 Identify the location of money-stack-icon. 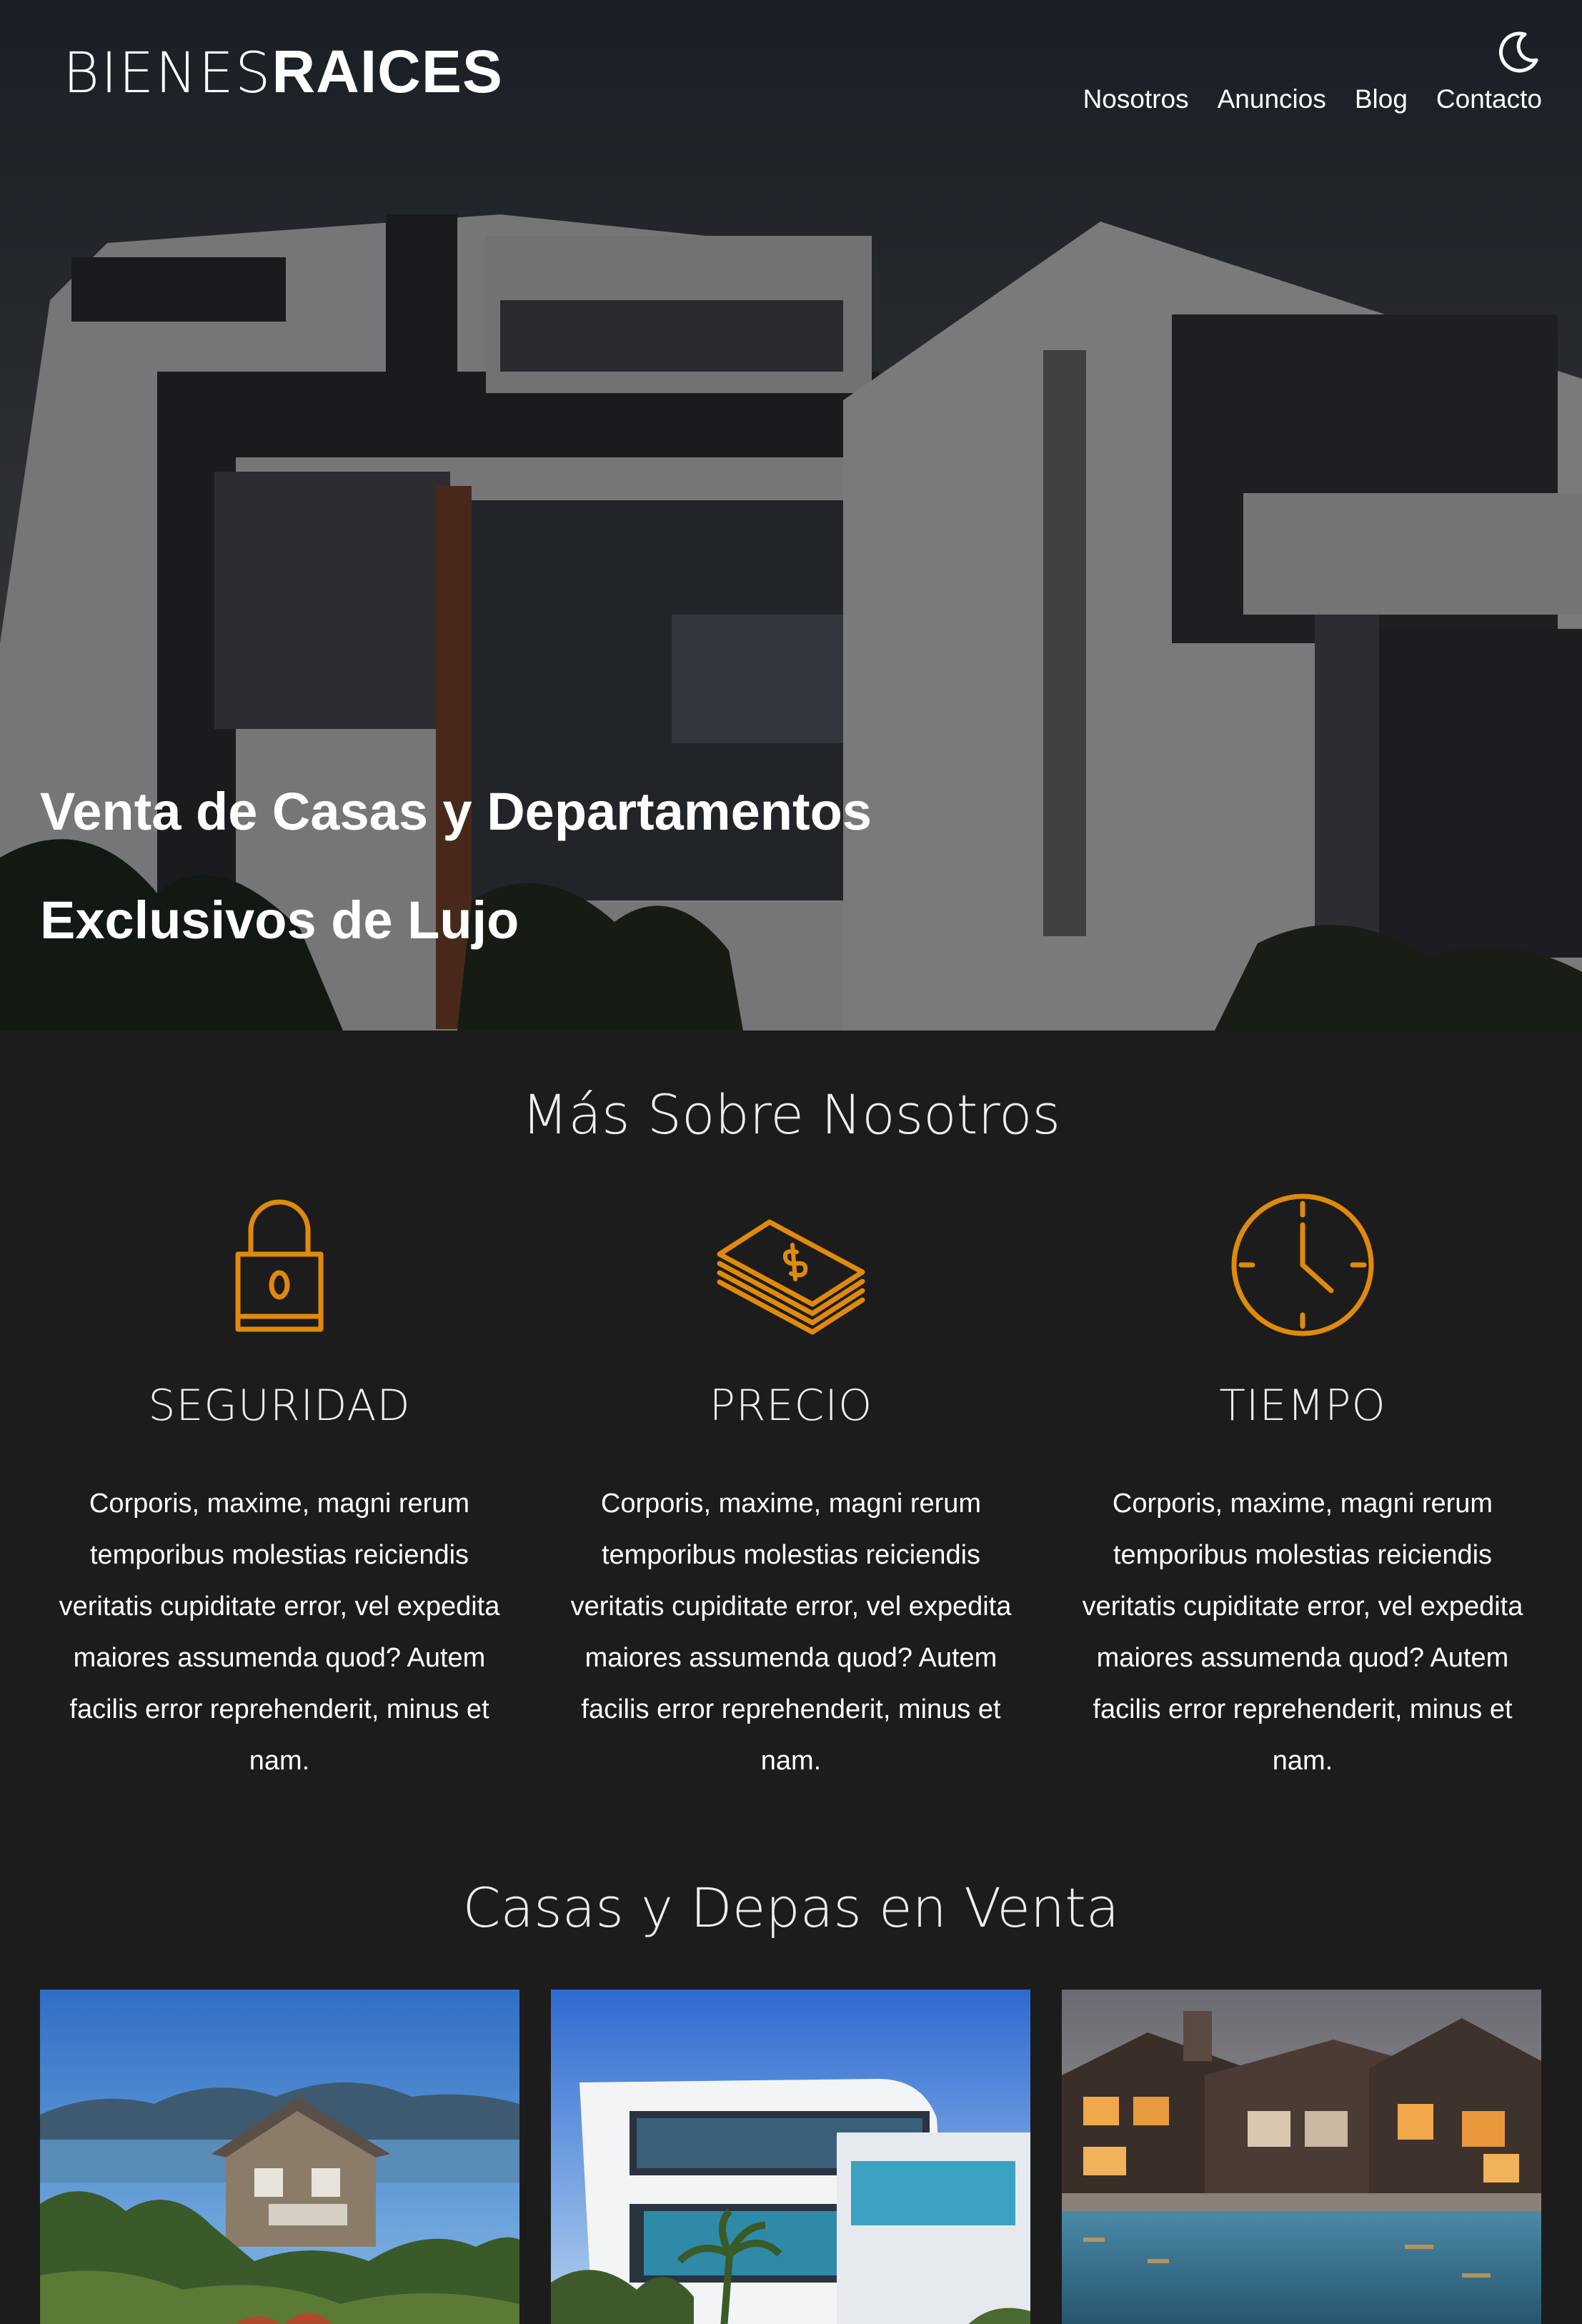
(791, 1277).